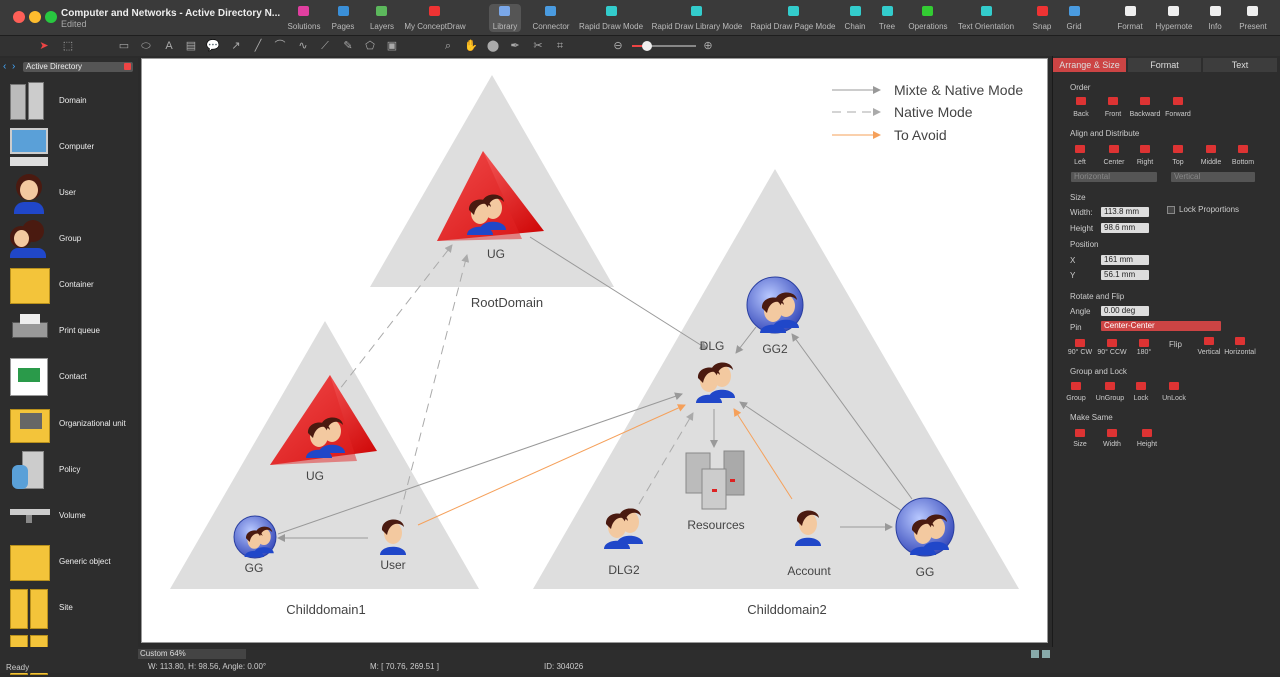 This screenshot has height=677, width=1280. I want to click on group-unlock-icon, so click(1174, 386).